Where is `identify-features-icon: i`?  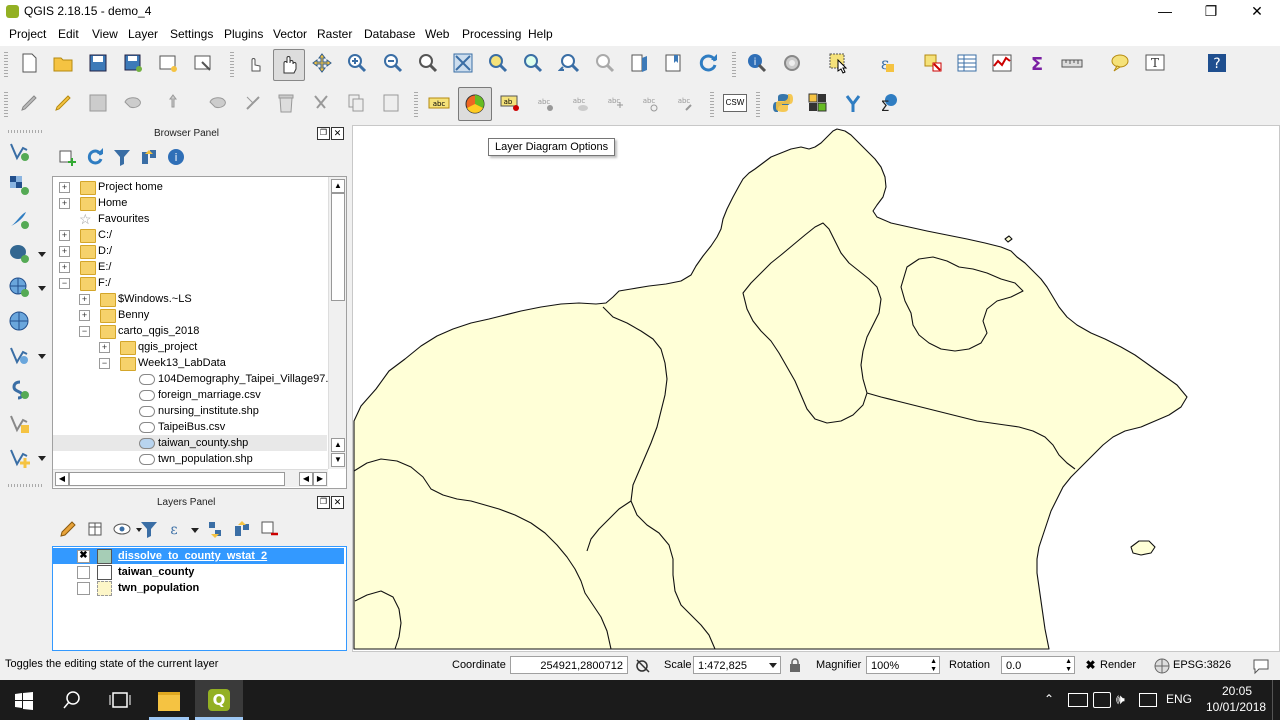 identify-features-icon: i is located at coordinates (757, 63).